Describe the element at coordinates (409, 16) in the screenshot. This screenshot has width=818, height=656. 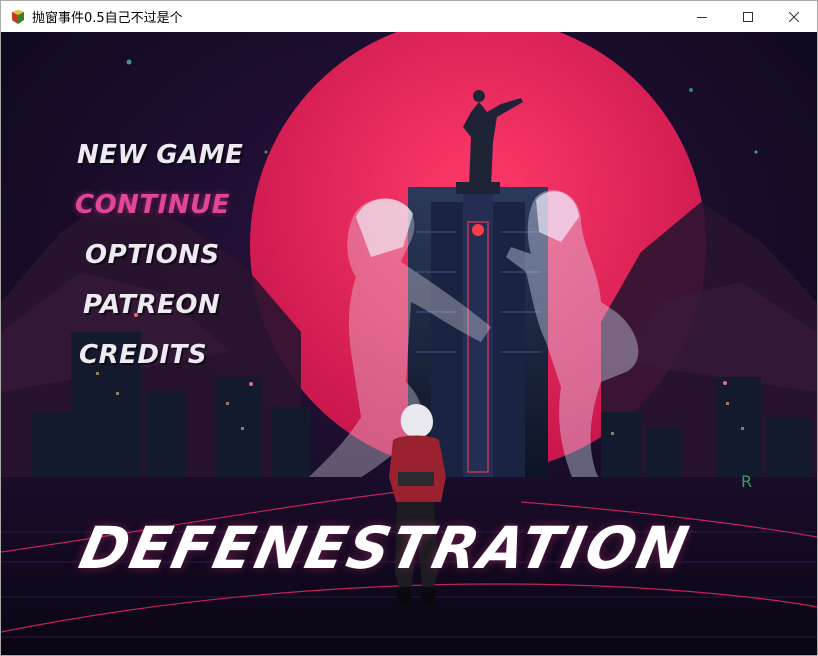
I see `title-bar: 抛窗事件0.5自己不过是个` at that location.